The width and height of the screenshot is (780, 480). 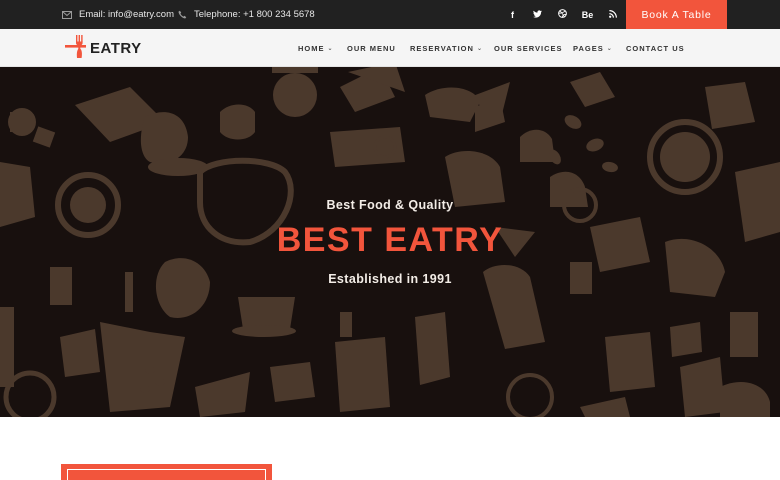 I want to click on nav-label: CONTACT US, so click(x=655, y=48).